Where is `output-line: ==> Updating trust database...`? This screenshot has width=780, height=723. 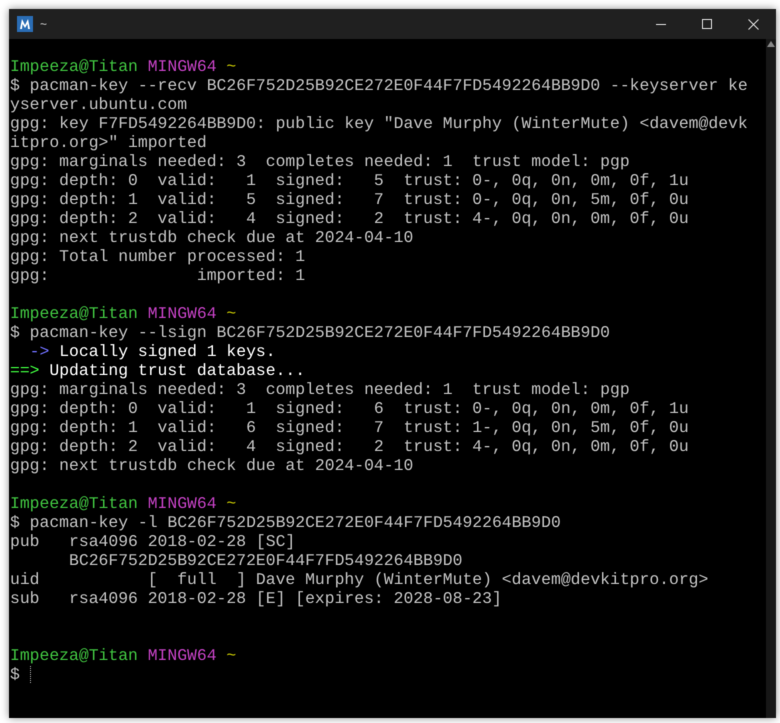
output-line: ==> Updating trust database... is located at coordinates (158, 370).